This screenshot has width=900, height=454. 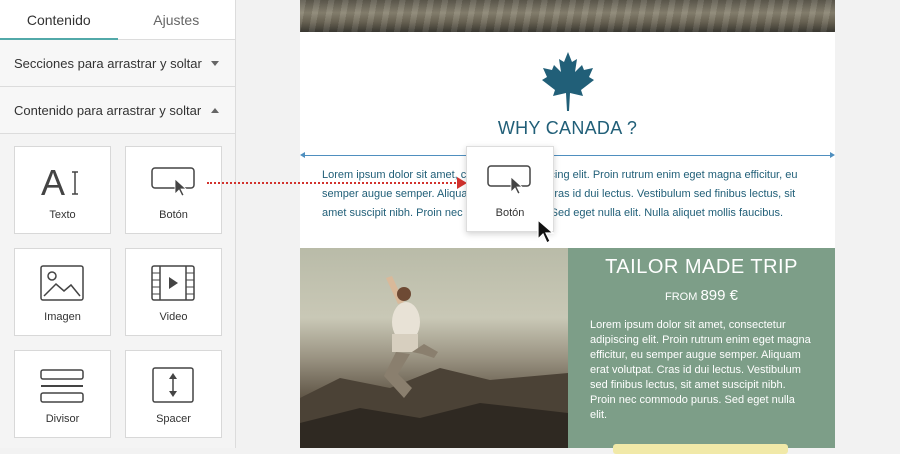 I want to click on chevron-down-icon, so click(x=215, y=63).